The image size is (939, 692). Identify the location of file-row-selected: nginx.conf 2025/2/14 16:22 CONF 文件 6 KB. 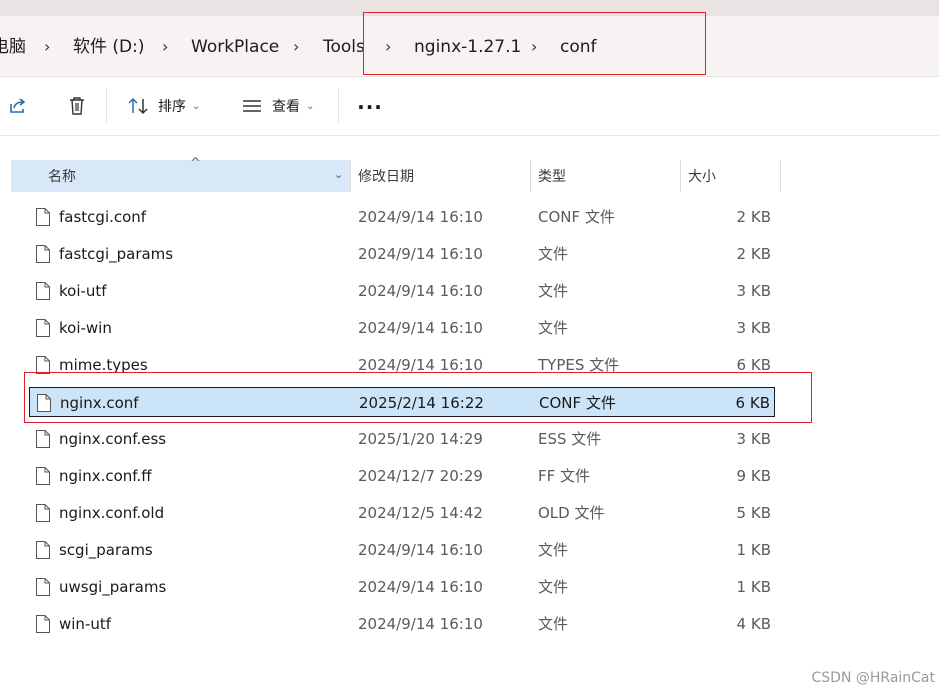
(402, 402).